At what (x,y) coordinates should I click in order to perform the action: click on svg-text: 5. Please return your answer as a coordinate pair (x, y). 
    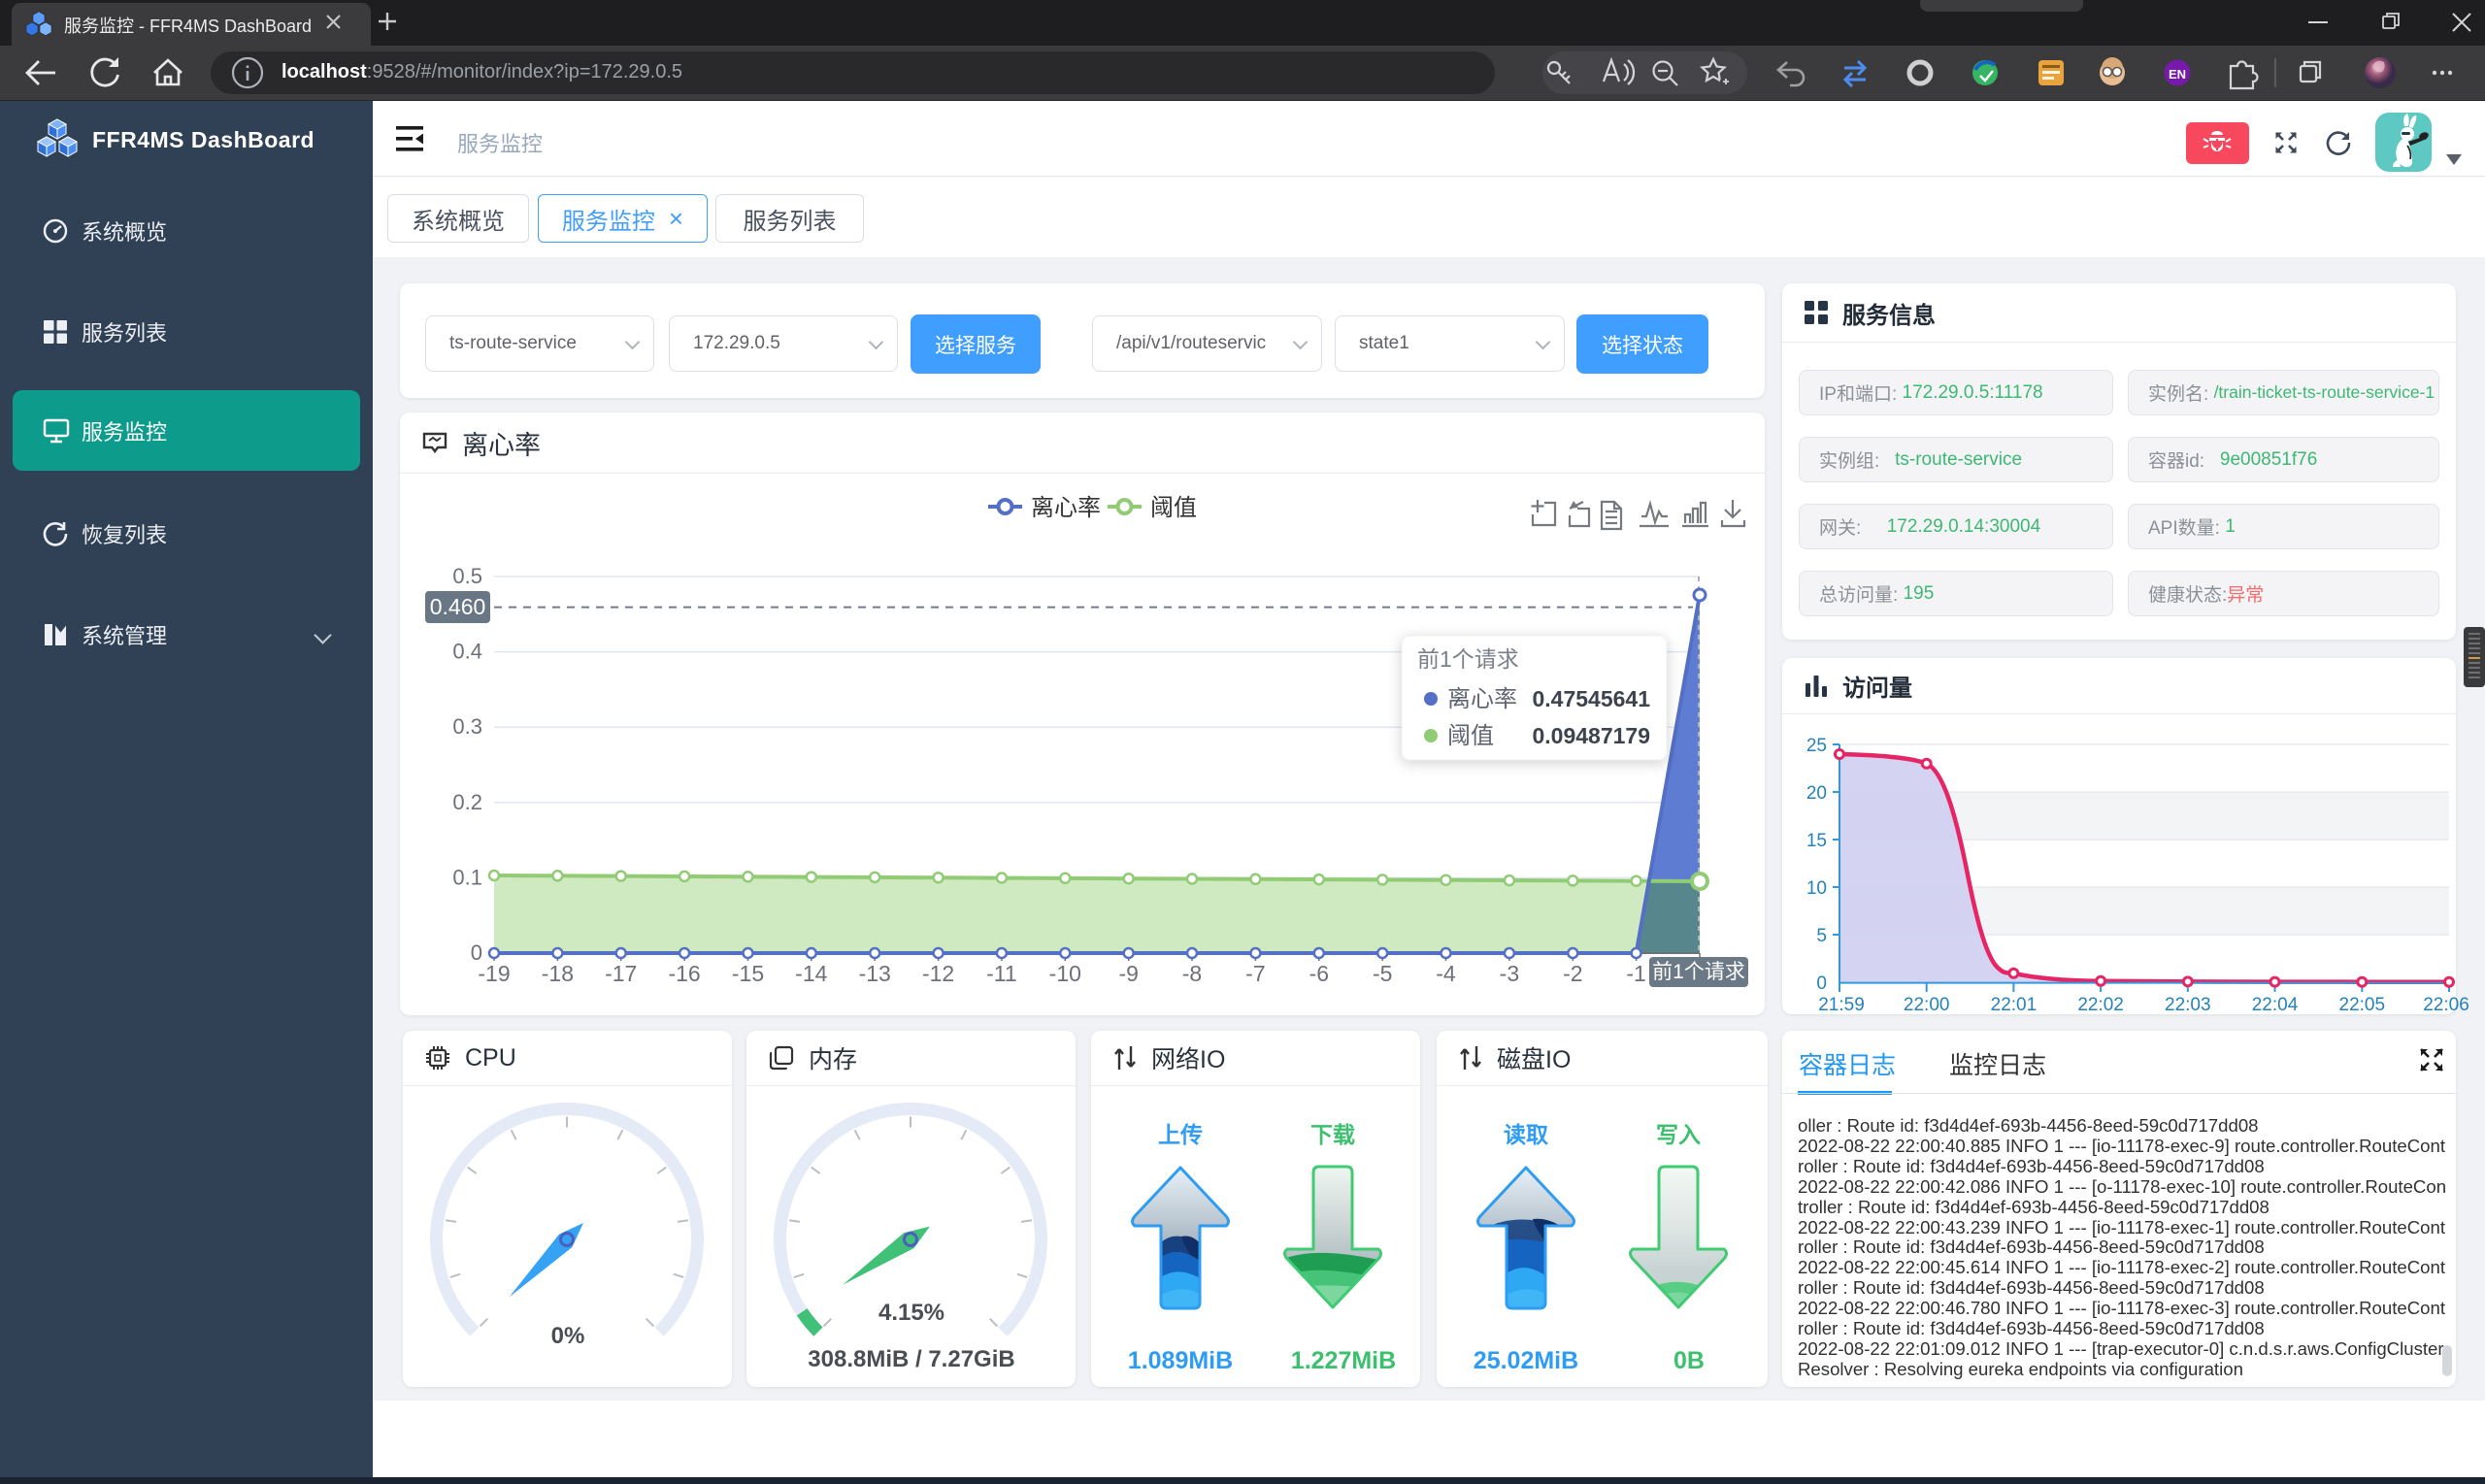
    Looking at the image, I should click on (1822, 936).